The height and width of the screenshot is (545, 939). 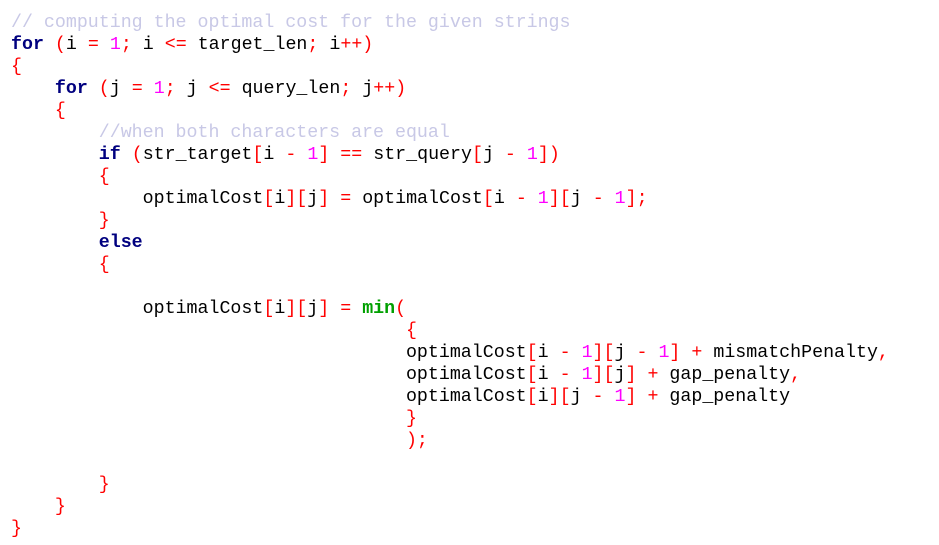 I want to click on identifier-token: query_len, so click(x=291, y=89).